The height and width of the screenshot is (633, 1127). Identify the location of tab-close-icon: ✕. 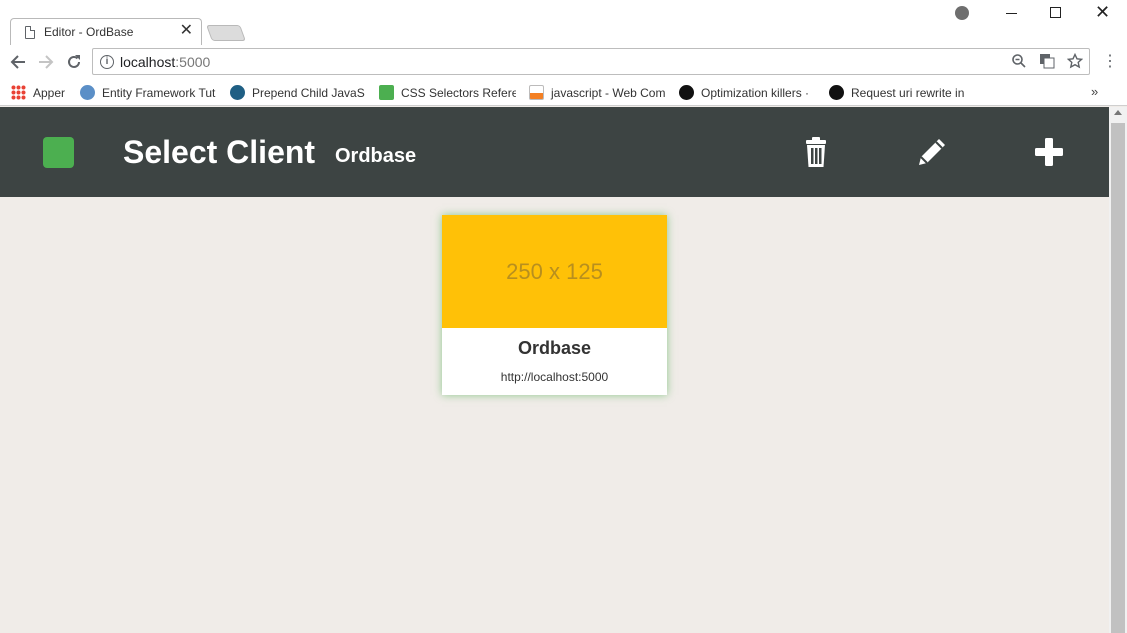
(186, 31).